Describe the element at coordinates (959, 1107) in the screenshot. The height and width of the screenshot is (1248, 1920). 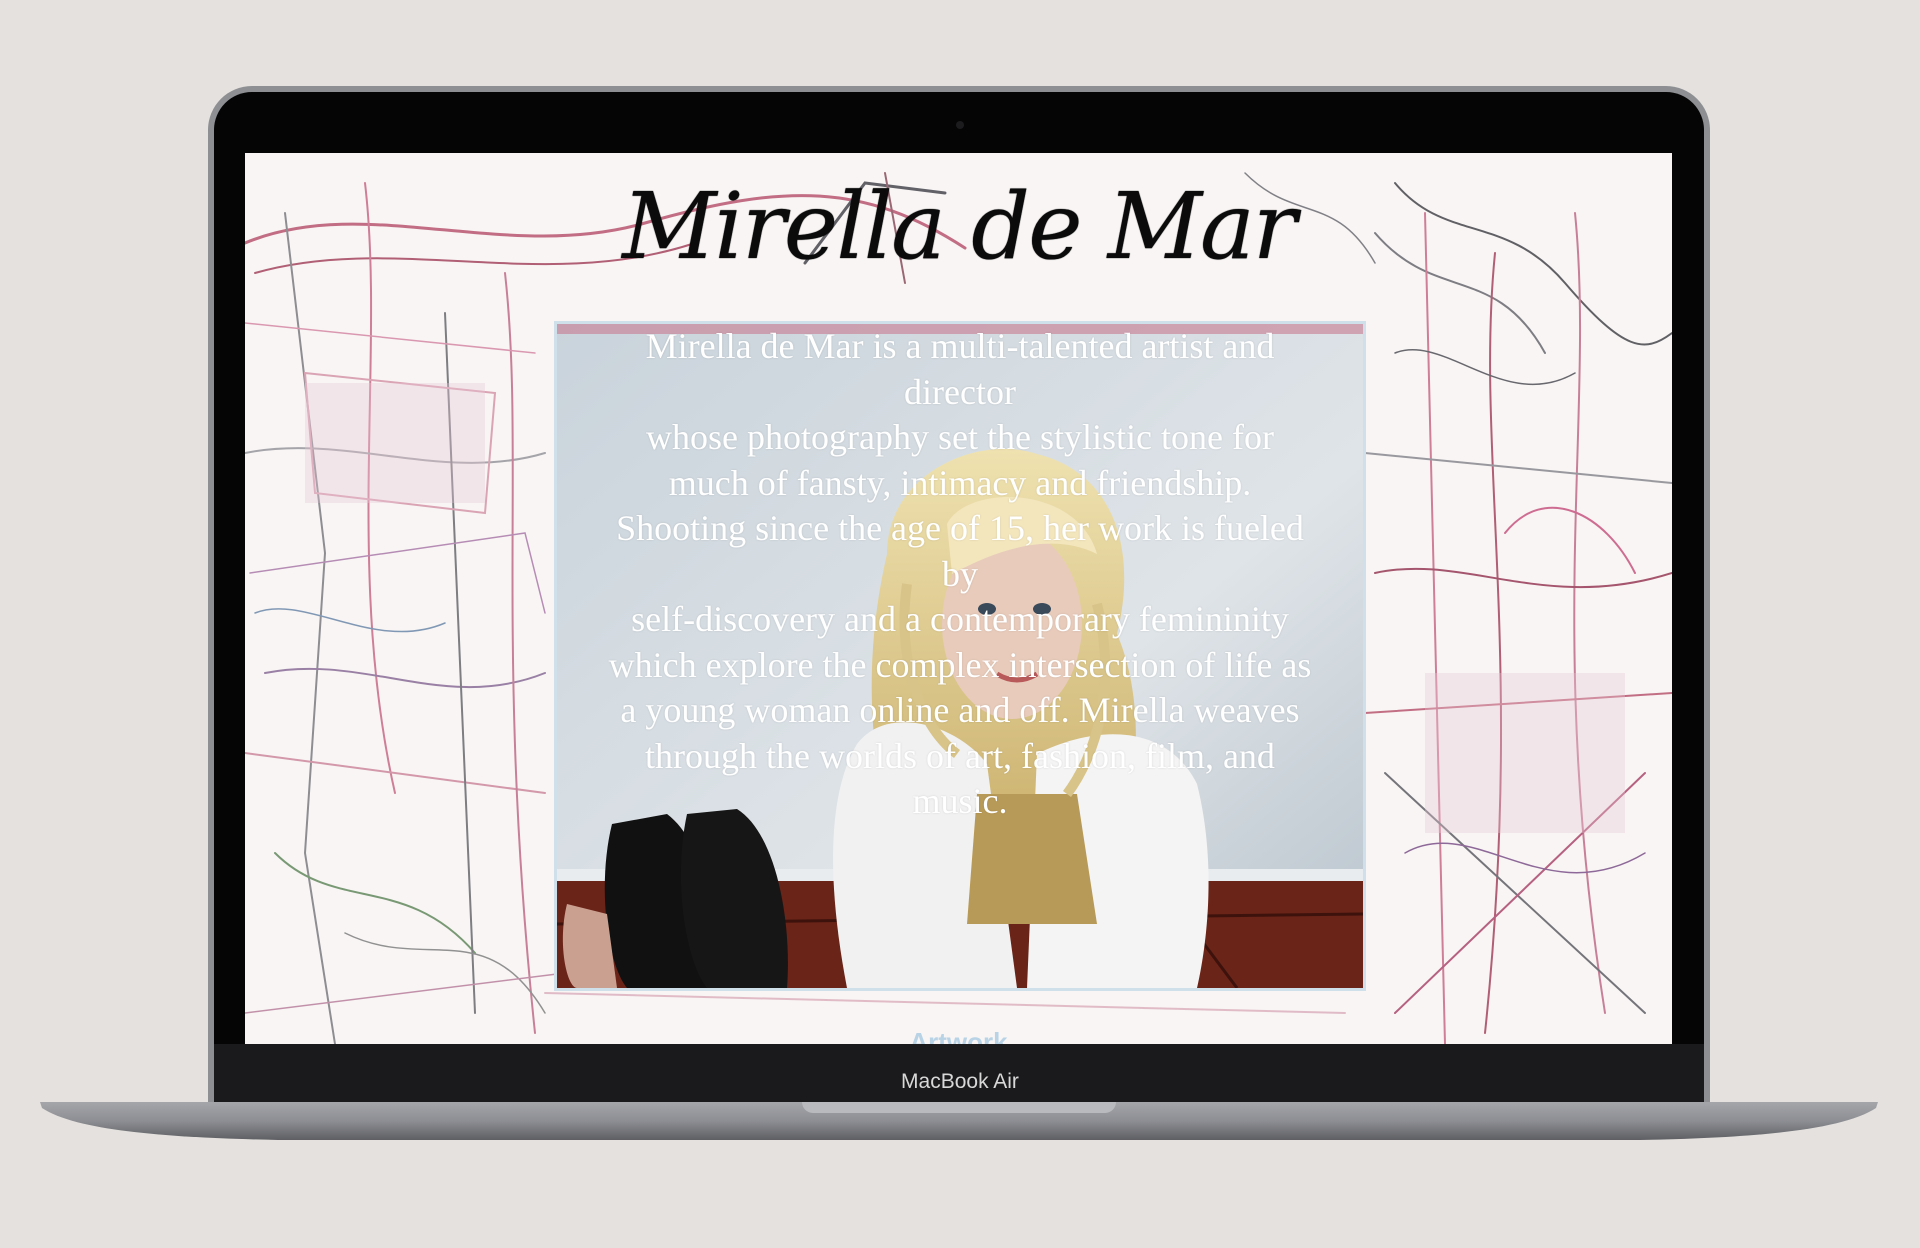
I see `lid-notch` at that location.